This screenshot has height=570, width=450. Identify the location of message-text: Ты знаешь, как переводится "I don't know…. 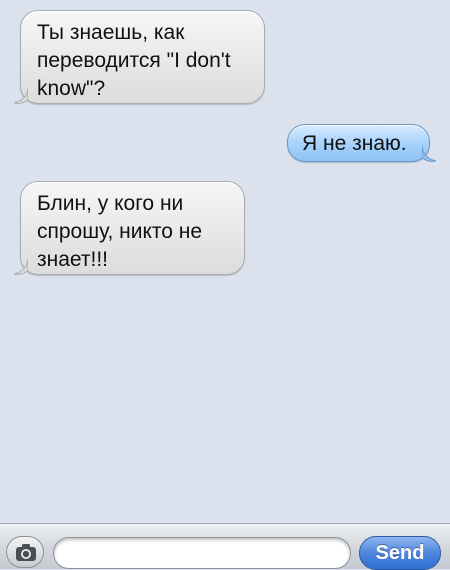
(134, 60).